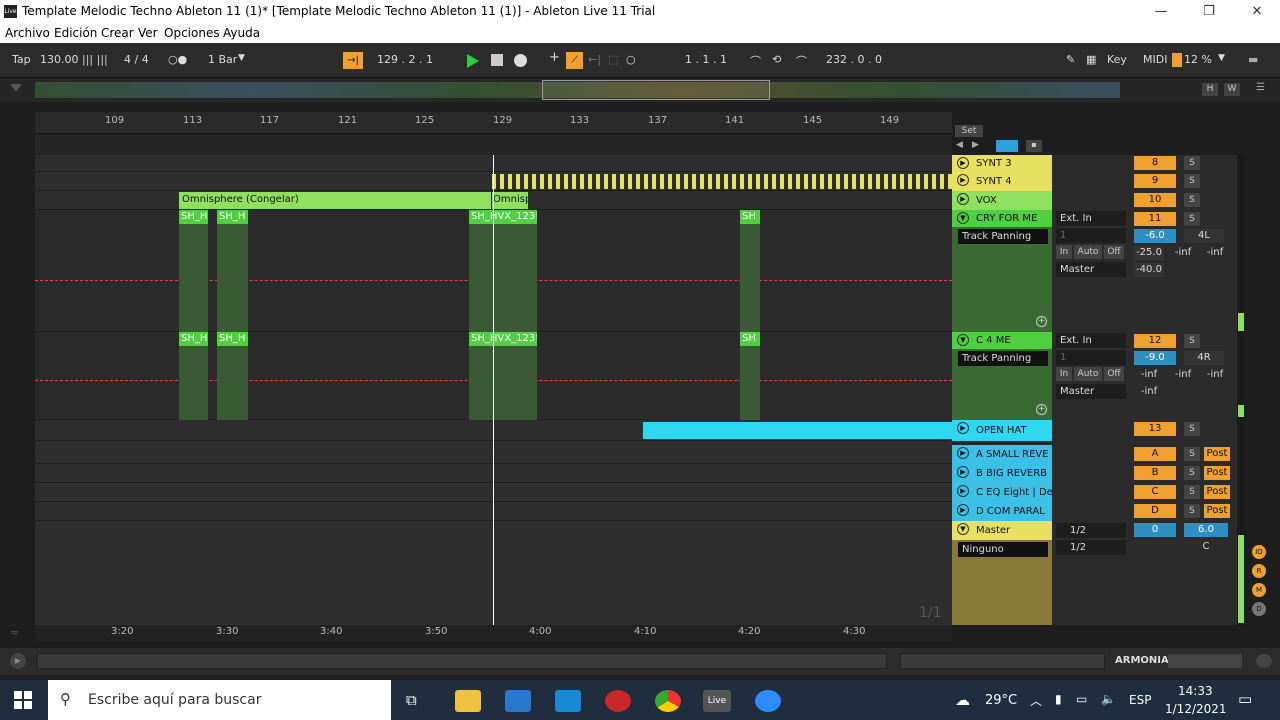 The width and height of the screenshot is (1280, 720). What do you see at coordinates (468, 701) in the screenshot?
I see `file-explorer-icon` at bounding box center [468, 701].